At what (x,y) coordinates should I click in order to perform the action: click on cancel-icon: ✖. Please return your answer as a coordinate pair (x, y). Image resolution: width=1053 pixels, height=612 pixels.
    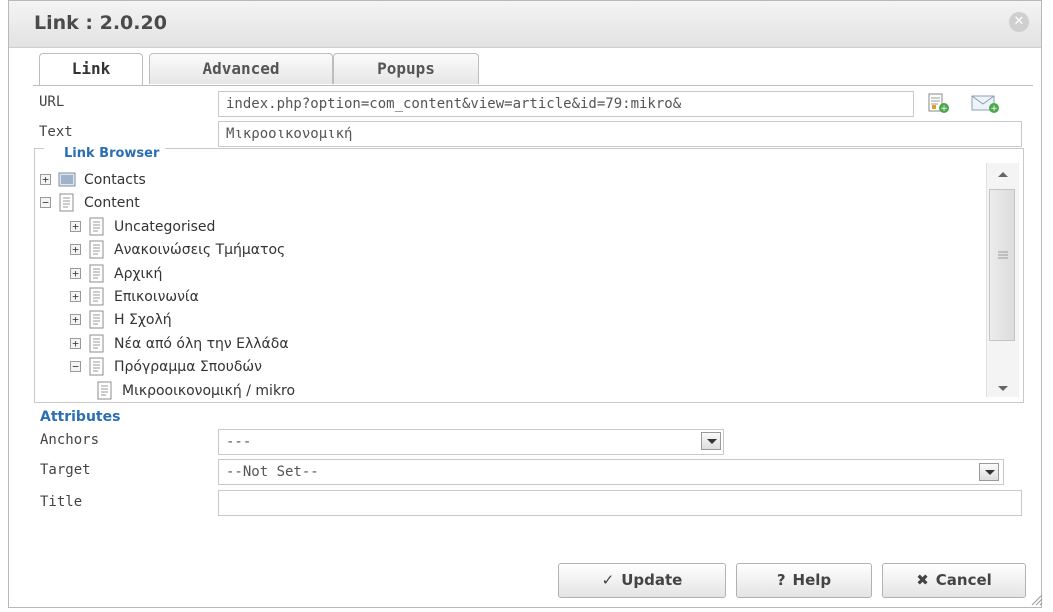
    Looking at the image, I should click on (922, 580).